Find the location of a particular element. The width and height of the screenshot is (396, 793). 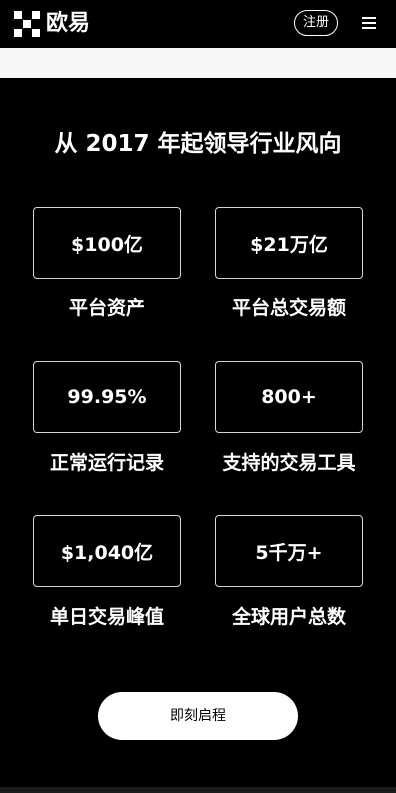

top-header: 欧易 注册 is located at coordinates (198, 24).